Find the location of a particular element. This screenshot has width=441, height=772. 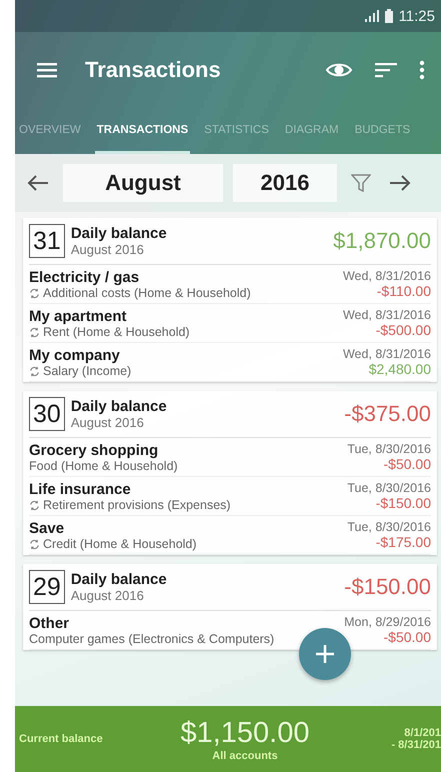

day-number: 30 is located at coordinates (47, 414).